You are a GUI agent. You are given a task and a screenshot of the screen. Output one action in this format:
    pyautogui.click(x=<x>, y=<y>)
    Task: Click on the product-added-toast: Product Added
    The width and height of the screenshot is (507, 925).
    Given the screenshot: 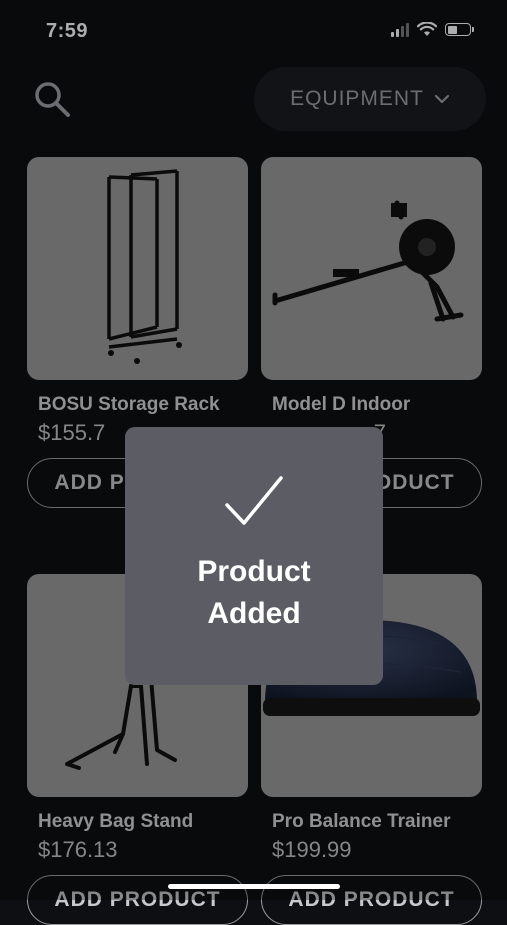 What is the action you would take?
    pyautogui.click(x=254, y=556)
    